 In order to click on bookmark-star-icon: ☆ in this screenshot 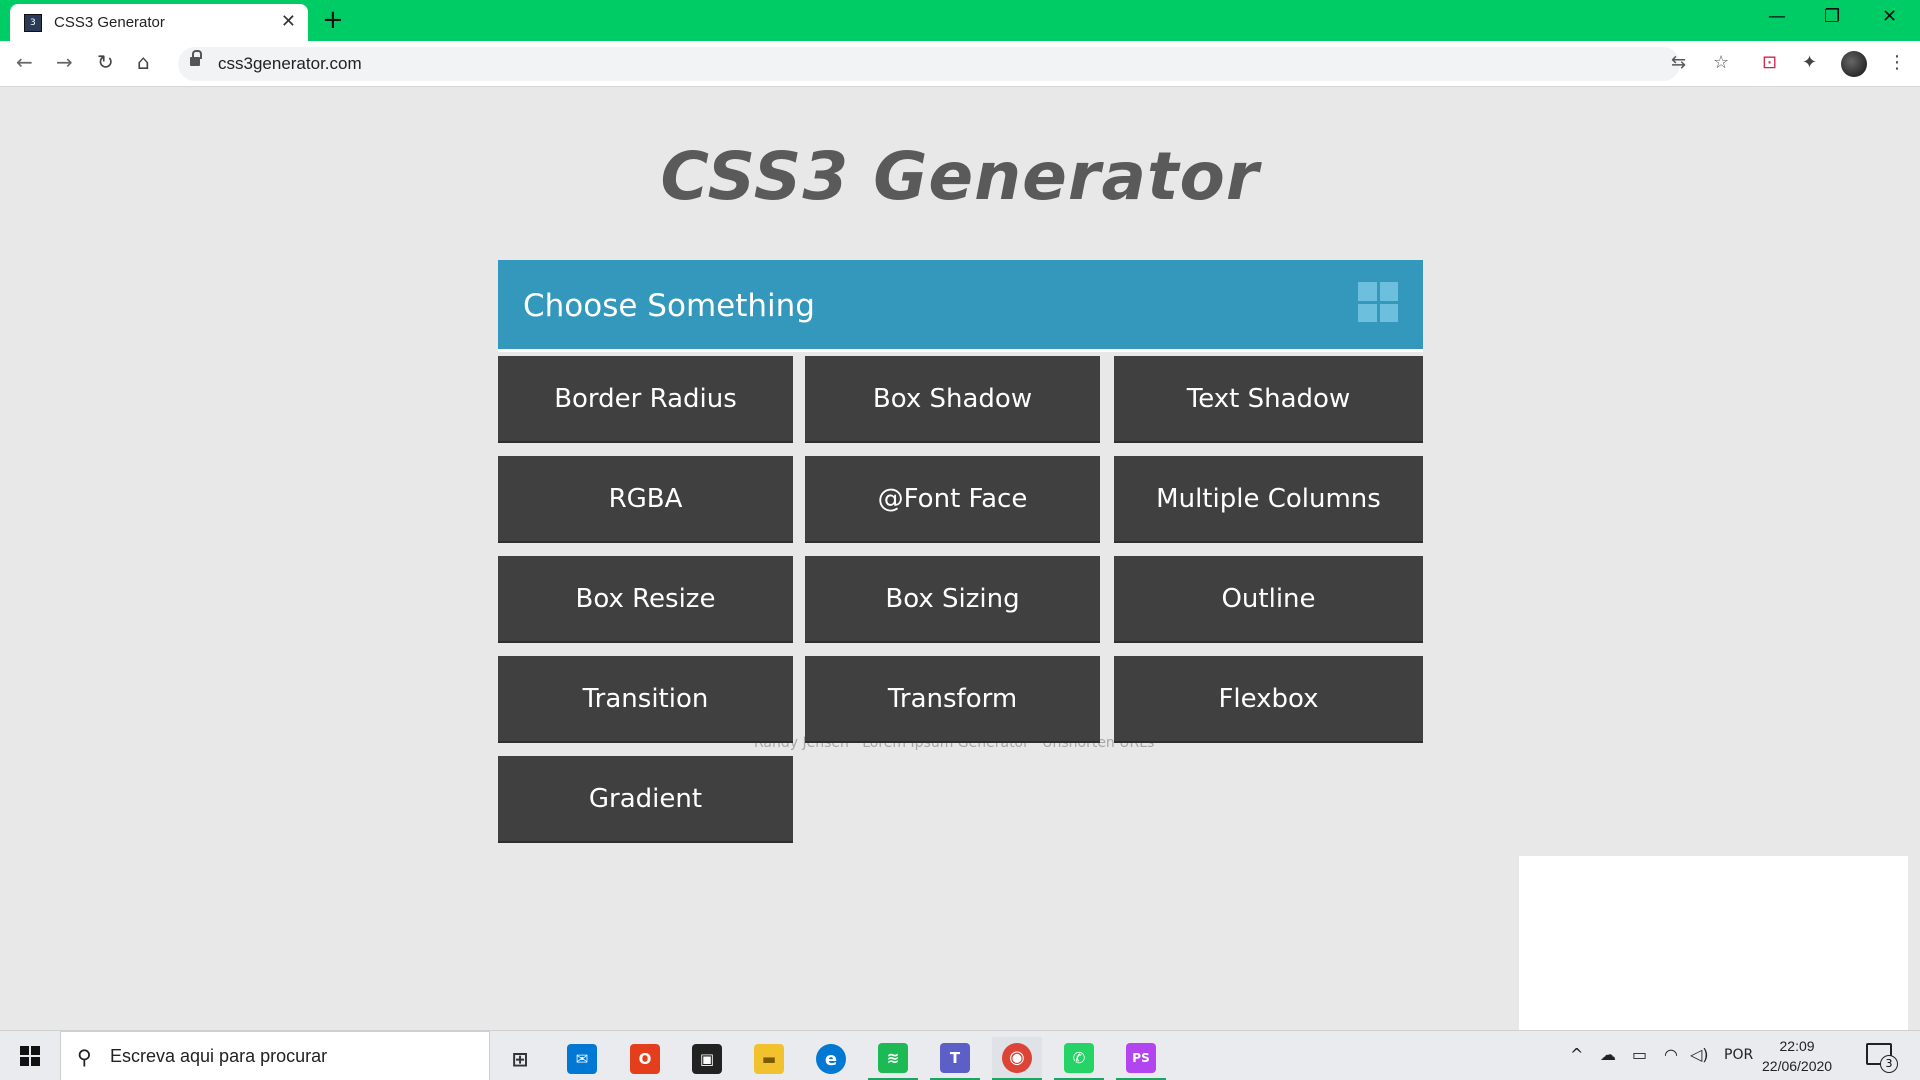, I will do `click(1721, 62)`.